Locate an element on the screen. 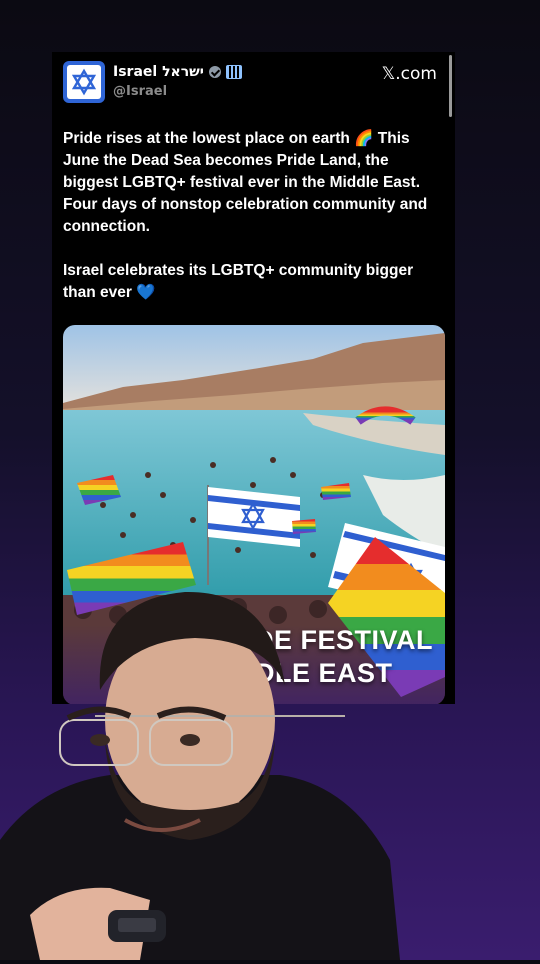 This screenshot has height=964, width=540. display-name: Israel ישראל is located at coordinates (158, 72).